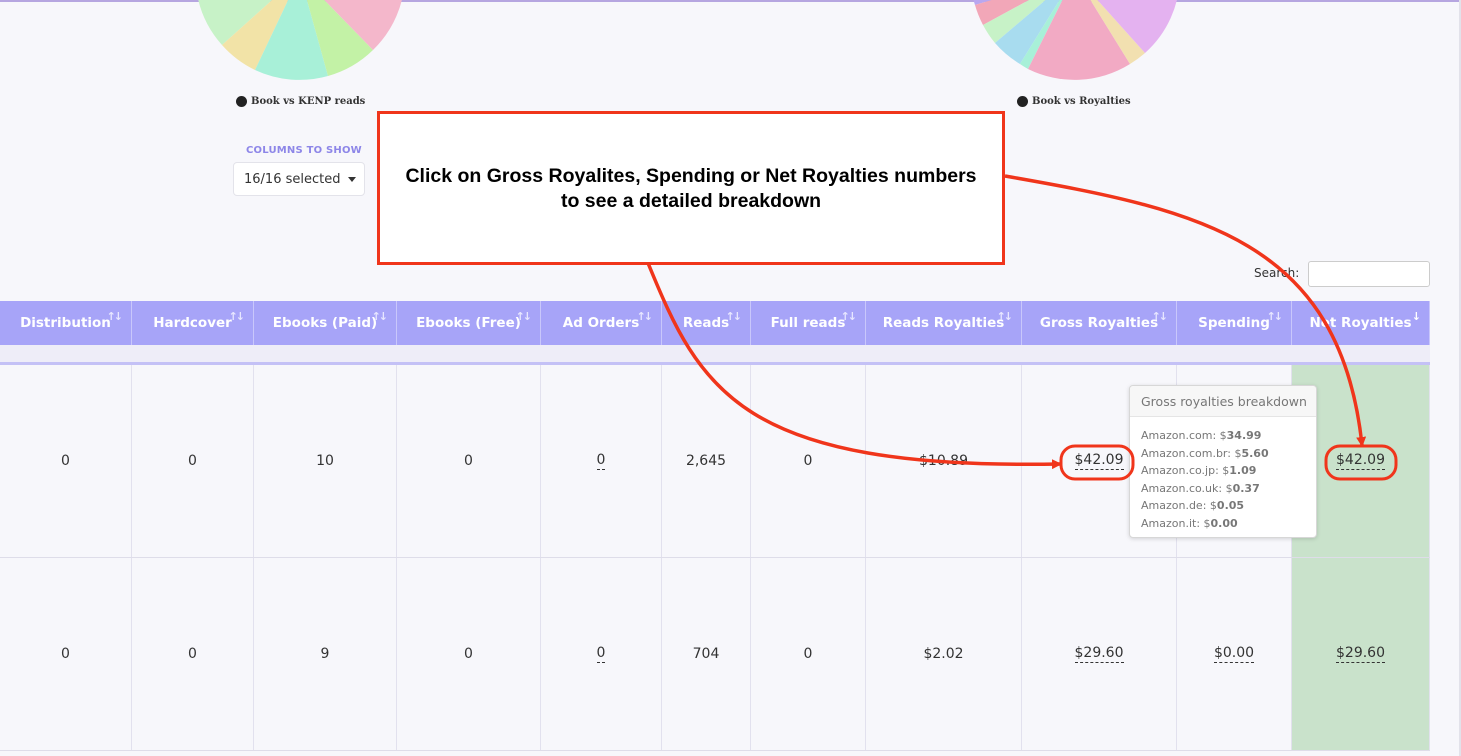  I want to click on annotation-arrow-gross, so click(854, 366).